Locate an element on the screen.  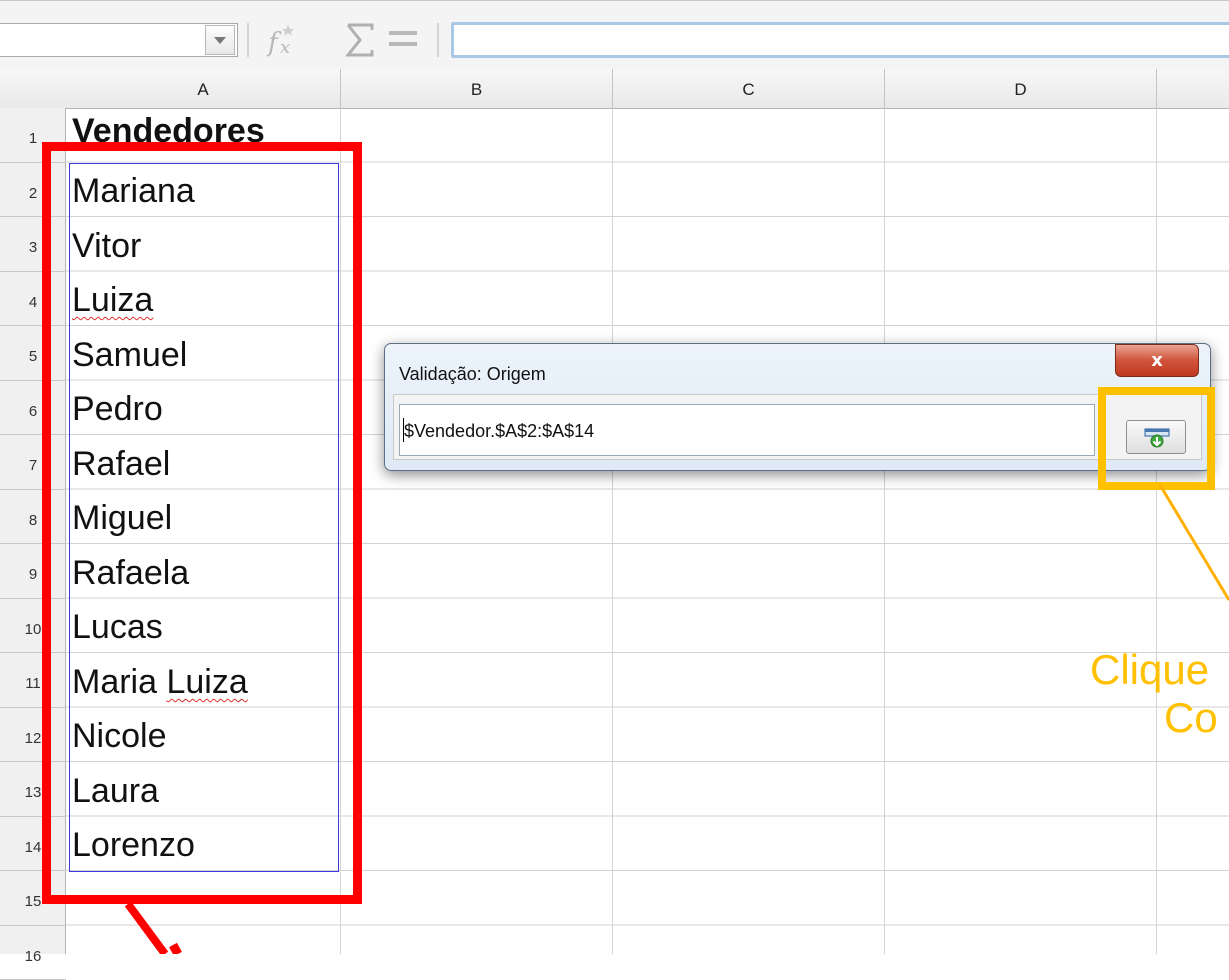
column-header-b: B is located at coordinates (477, 88).